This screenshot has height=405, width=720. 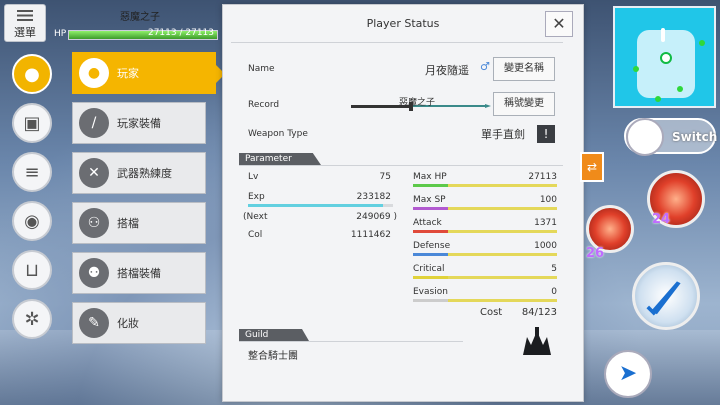 I want to click on inventory-category-button: ▣, so click(x=32, y=123).